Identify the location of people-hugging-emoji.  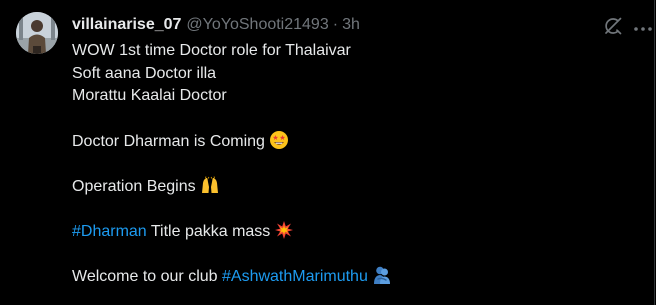
(382, 275).